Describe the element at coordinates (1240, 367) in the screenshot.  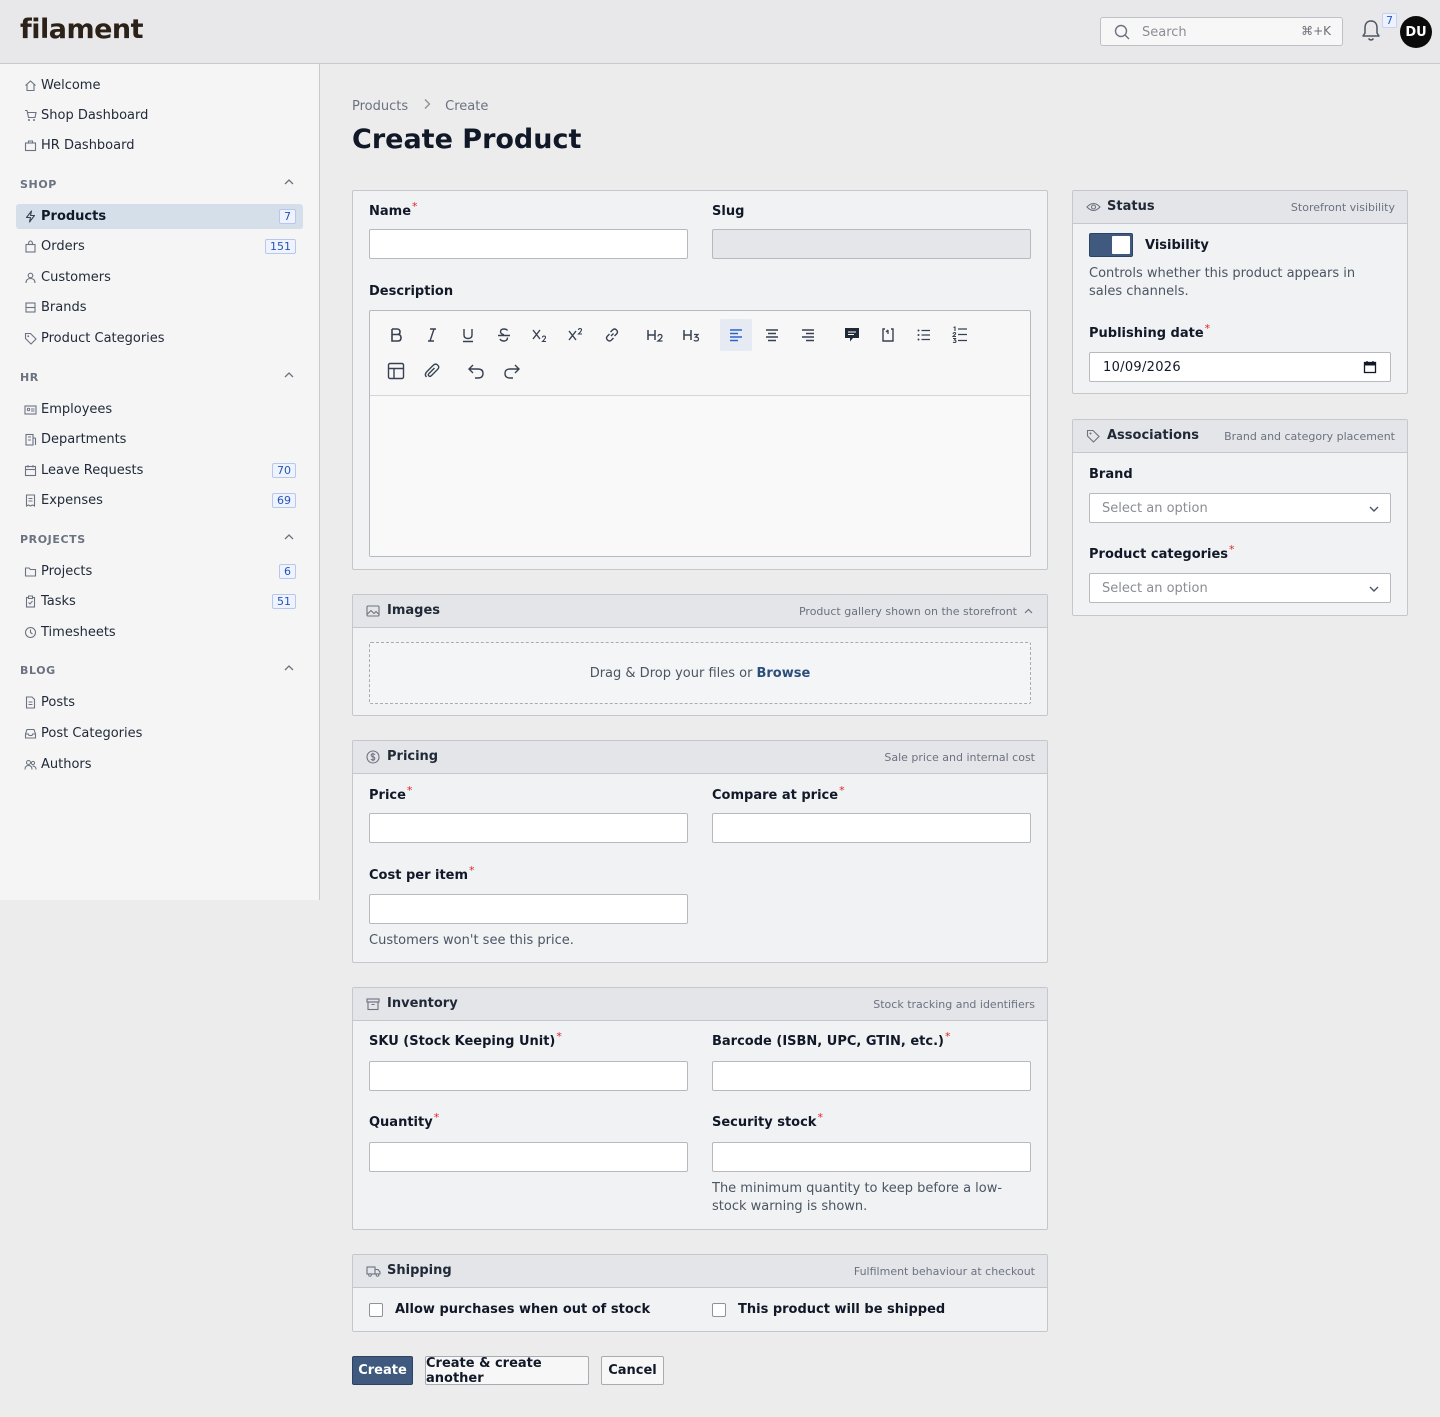
I see `publishing-date-input: 10/09/2026` at that location.